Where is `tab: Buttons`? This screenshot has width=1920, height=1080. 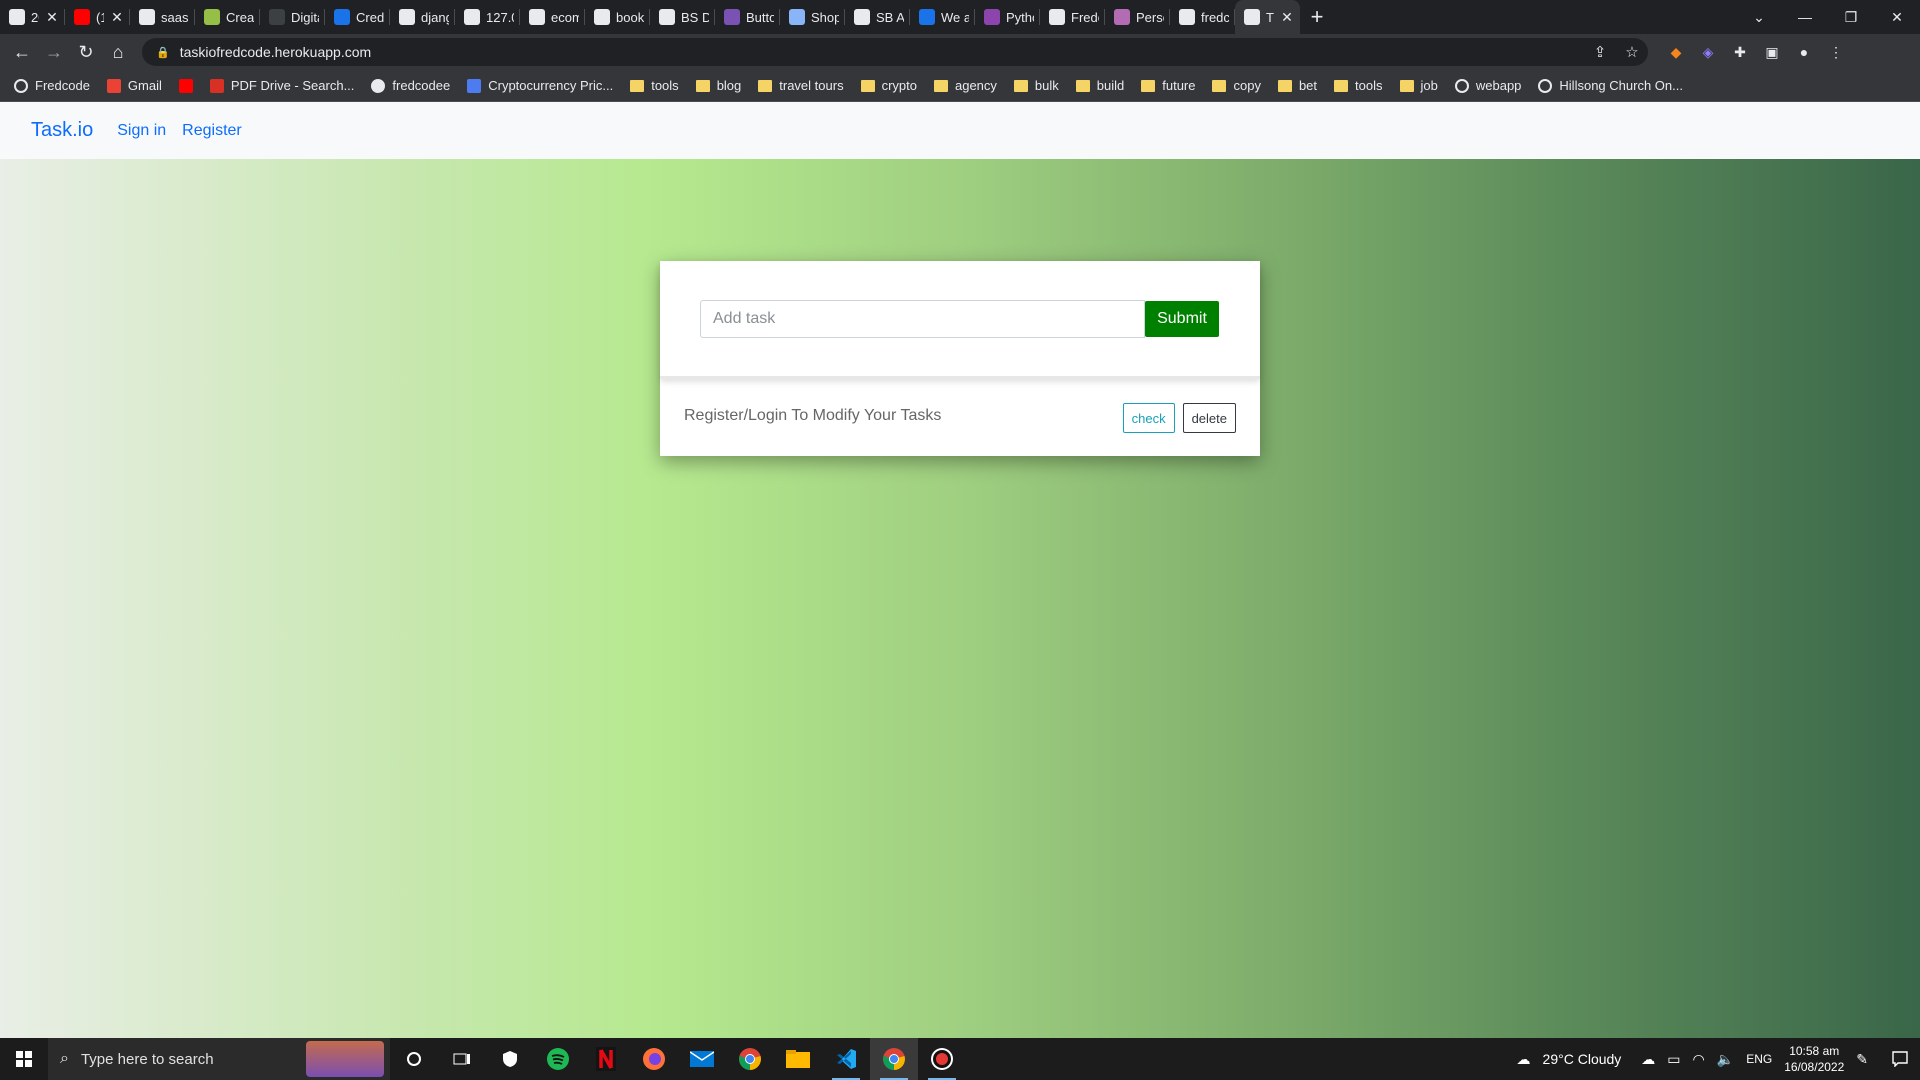
tab: Buttons is located at coordinates (747, 17).